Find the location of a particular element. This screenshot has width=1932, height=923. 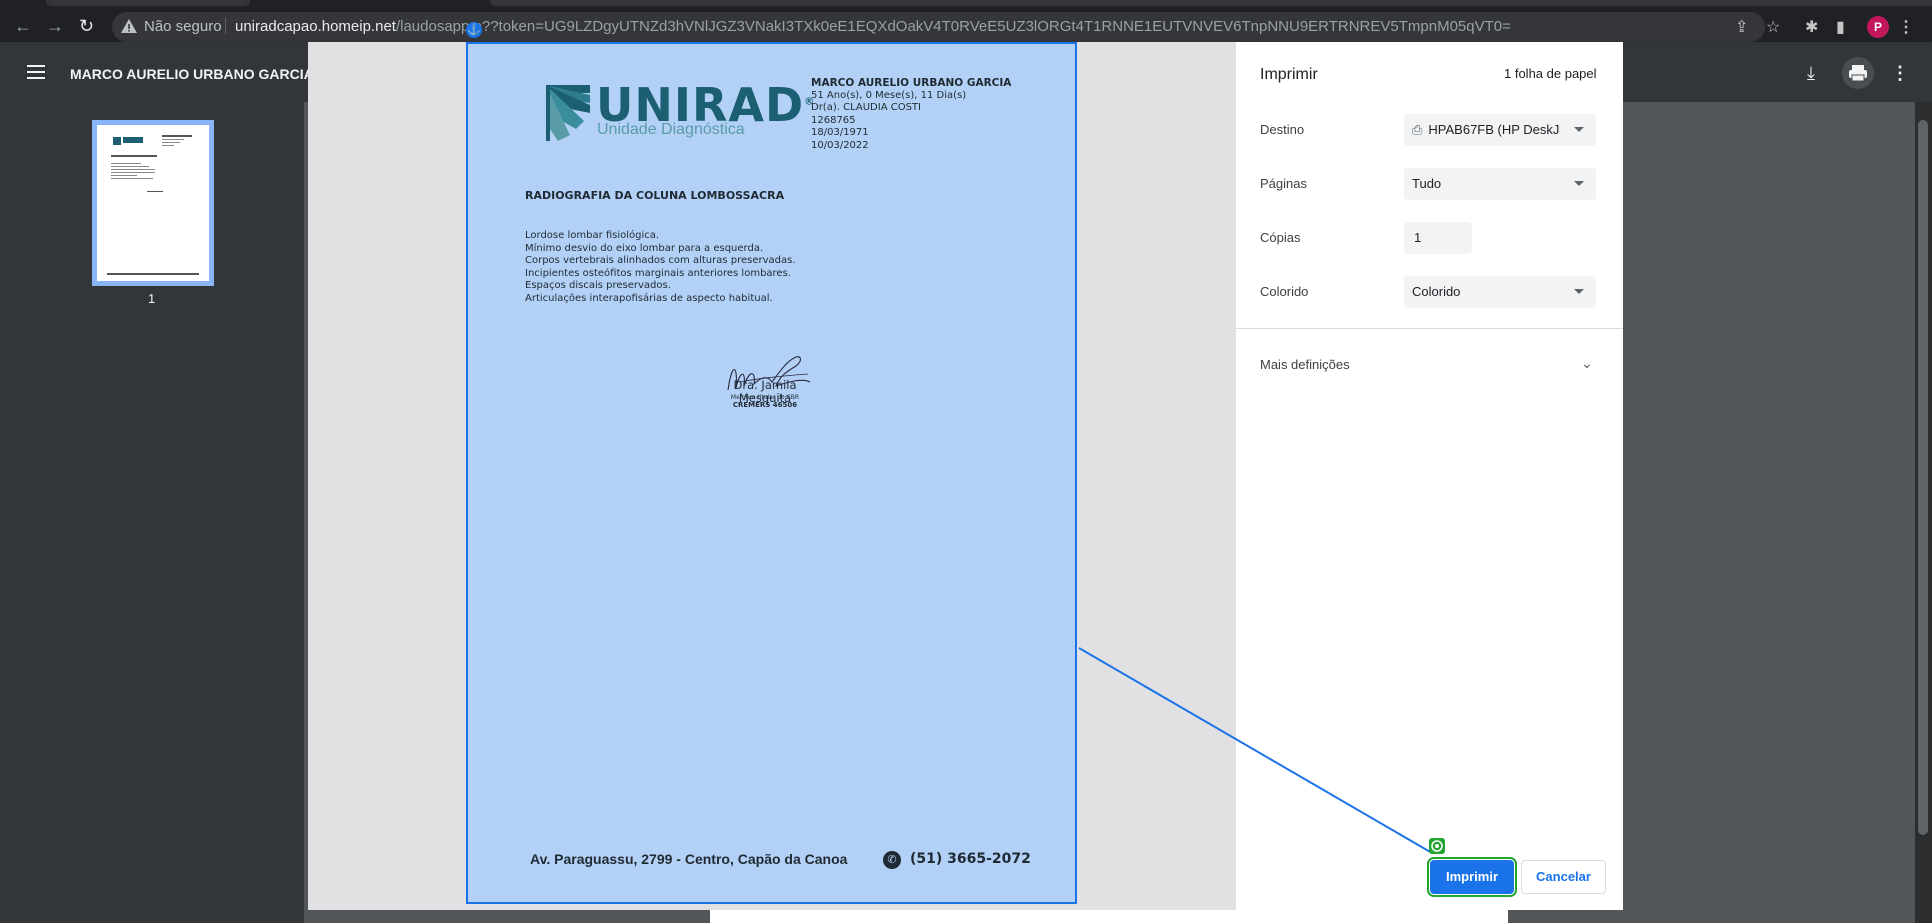

unirad-logo-icon is located at coordinates (568, 113).